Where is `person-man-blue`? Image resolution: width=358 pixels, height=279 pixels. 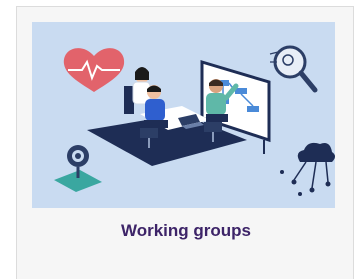
person-man-blue is located at coordinates (156, 106).